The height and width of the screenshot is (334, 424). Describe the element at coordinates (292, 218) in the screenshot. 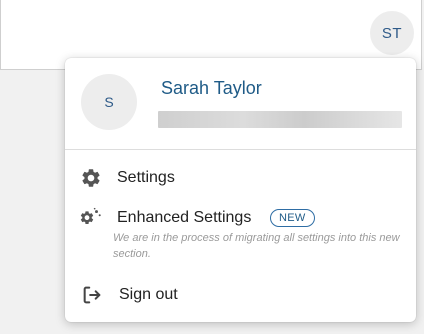

I see `new-badge: NEW` at that location.